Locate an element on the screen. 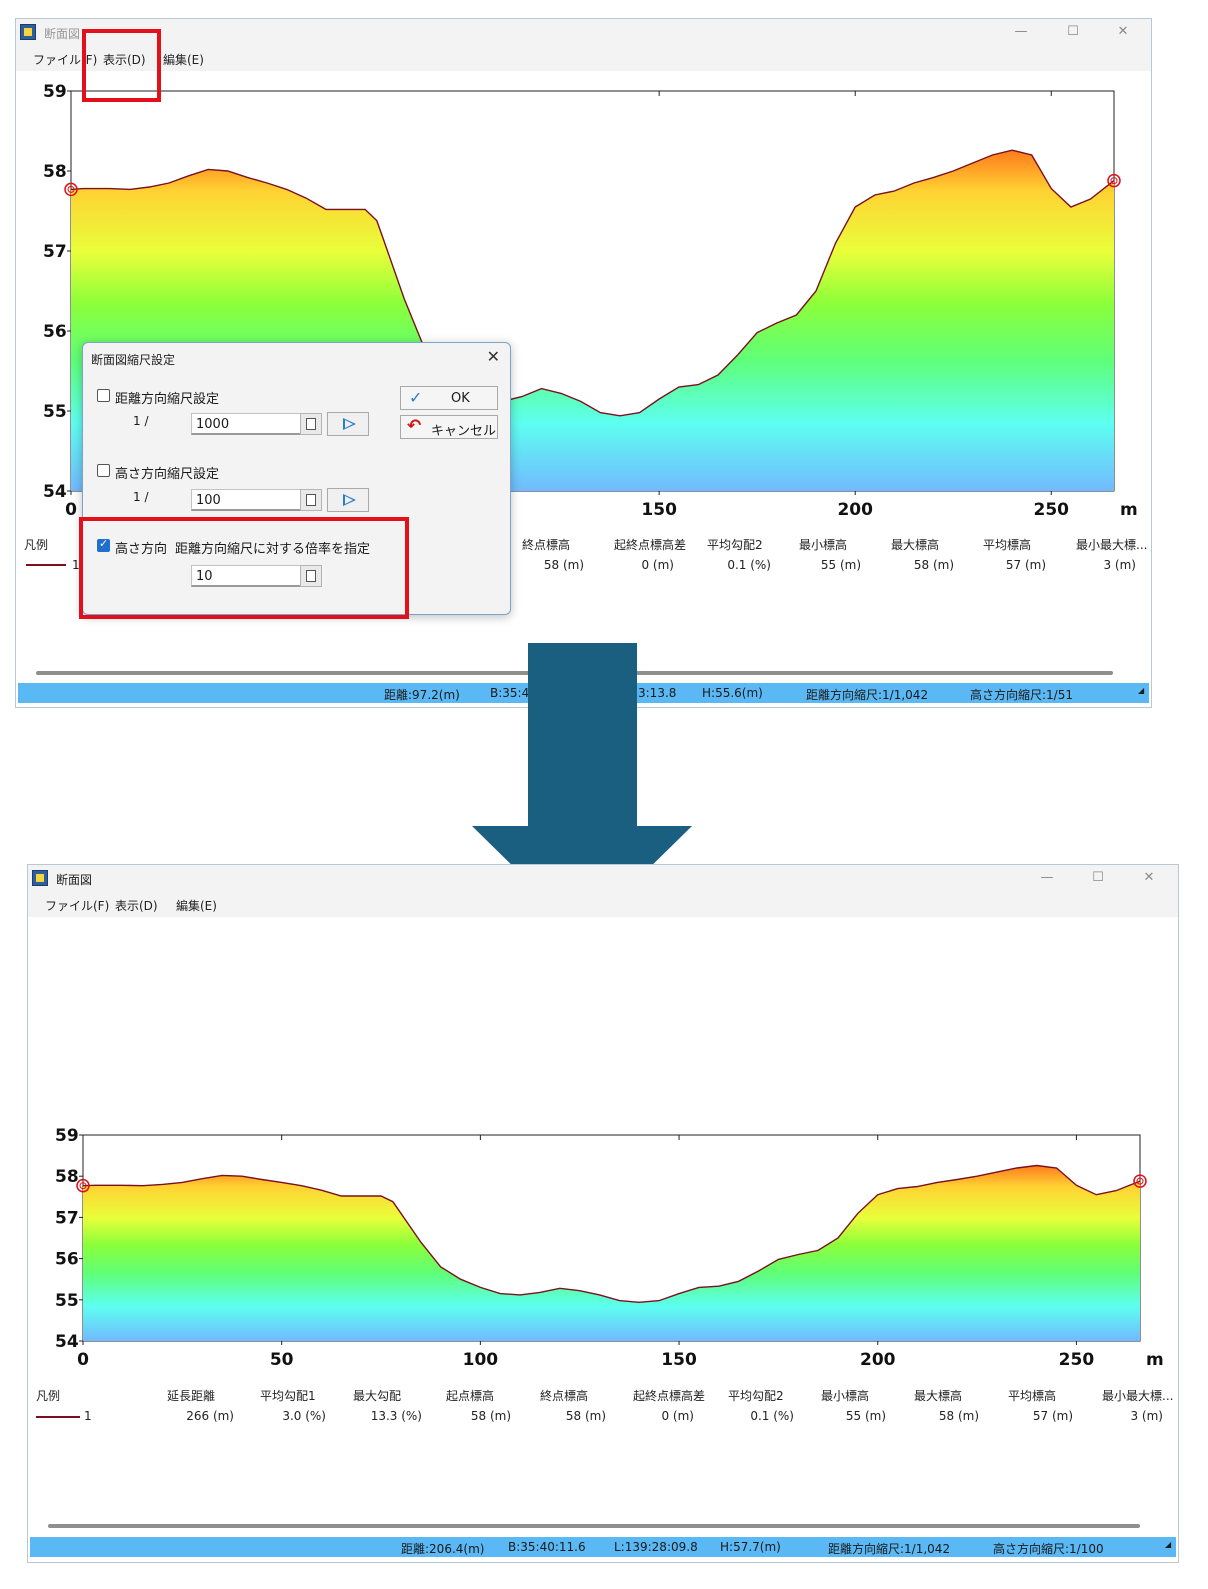 The image size is (1208, 1589). status-latitude: B:35:40 is located at coordinates (513, 693).